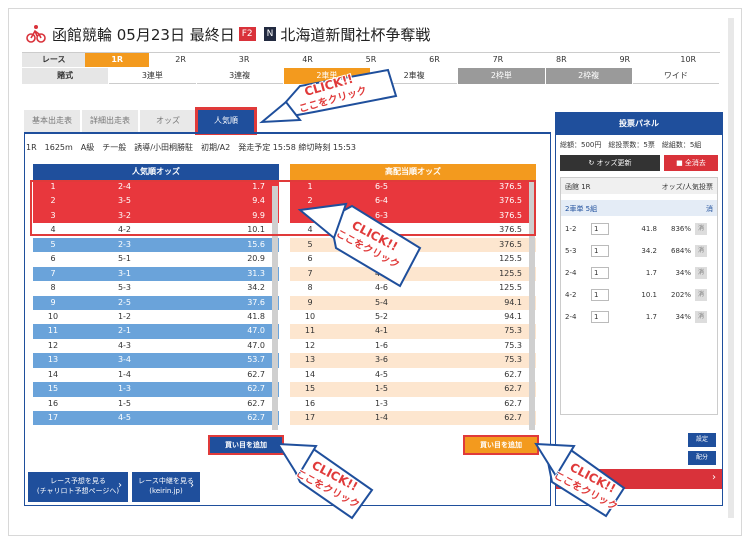  Describe the element at coordinates (434, 60) in the screenshot. I see `race-6r: 6R` at that location.